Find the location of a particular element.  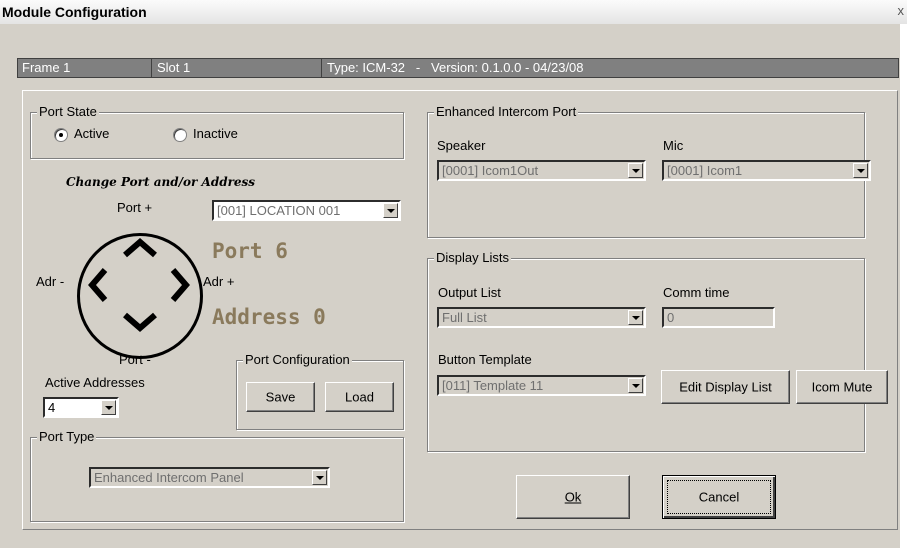

mic-label: Mic is located at coordinates (673, 145).